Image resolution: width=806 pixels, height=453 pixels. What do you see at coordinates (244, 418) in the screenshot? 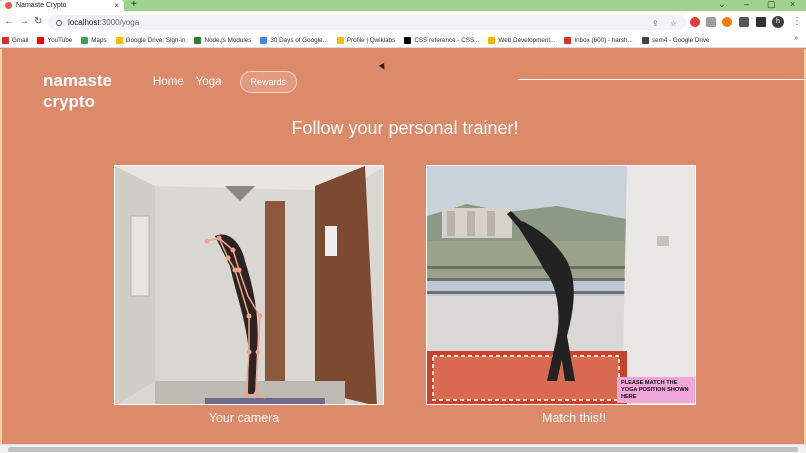
I see `camera-caption: Your camera` at bounding box center [244, 418].